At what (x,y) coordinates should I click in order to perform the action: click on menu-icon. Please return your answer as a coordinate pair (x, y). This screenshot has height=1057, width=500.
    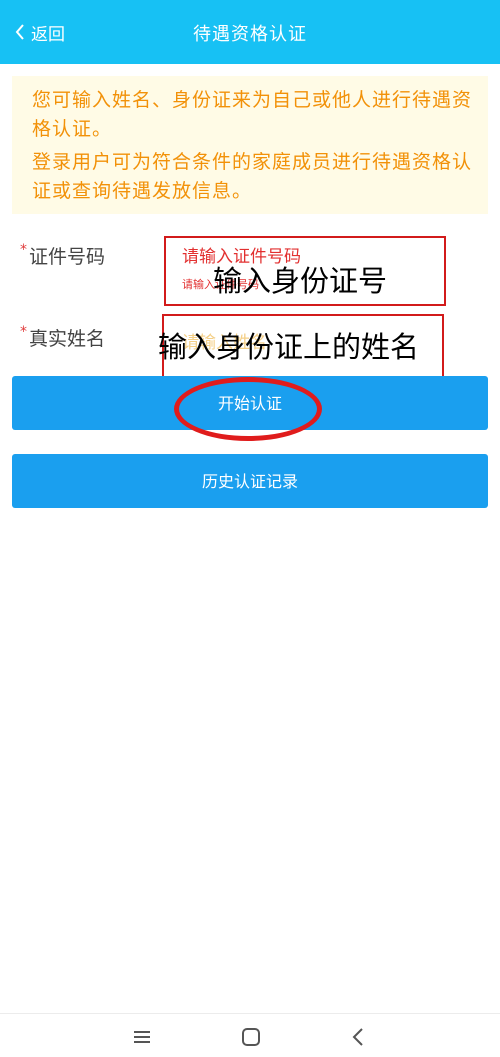
    Looking at the image, I should click on (142, 1037).